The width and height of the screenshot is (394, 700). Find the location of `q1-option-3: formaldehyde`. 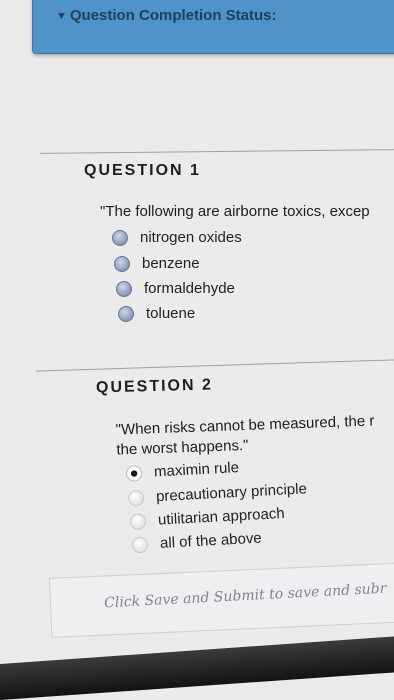

q1-option-3: formaldehyde is located at coordinates (175, 288).